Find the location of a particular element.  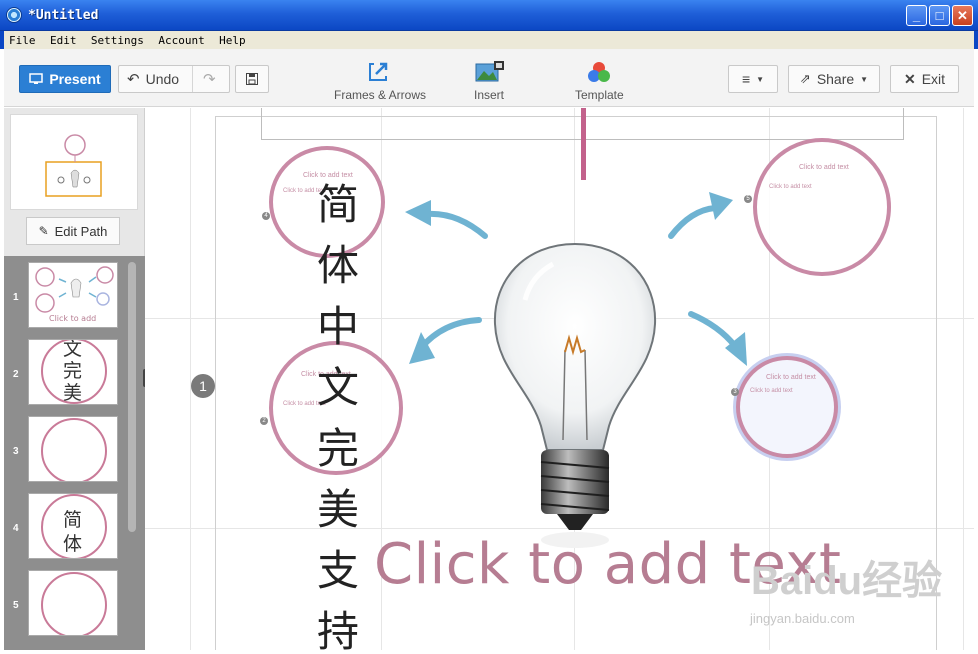

undo-icon: ↶ is located at coordinates (133, 79).